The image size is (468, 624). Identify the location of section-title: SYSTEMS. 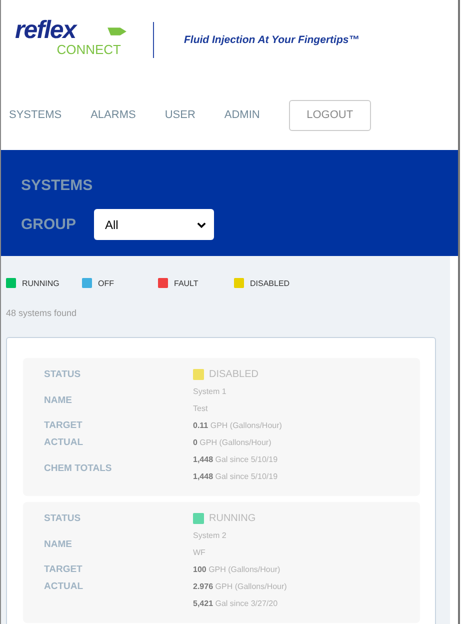
(57, 185).